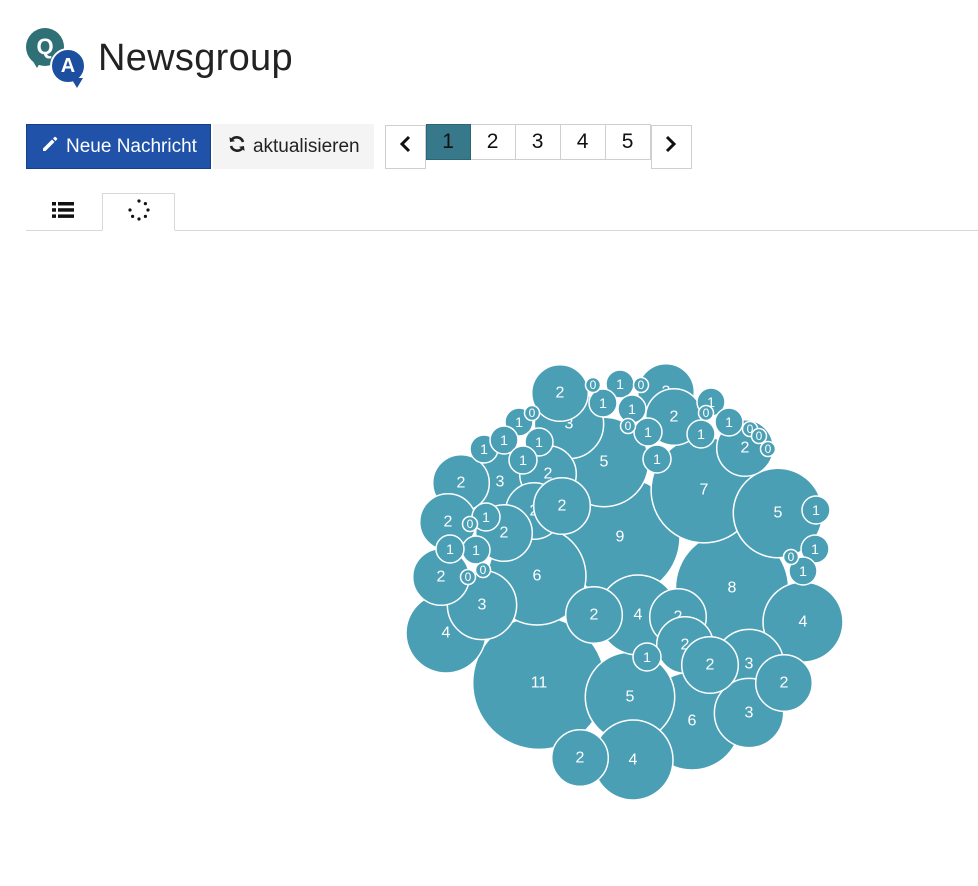  I want to click on bubble-label-13: 3, so click(569, 424).